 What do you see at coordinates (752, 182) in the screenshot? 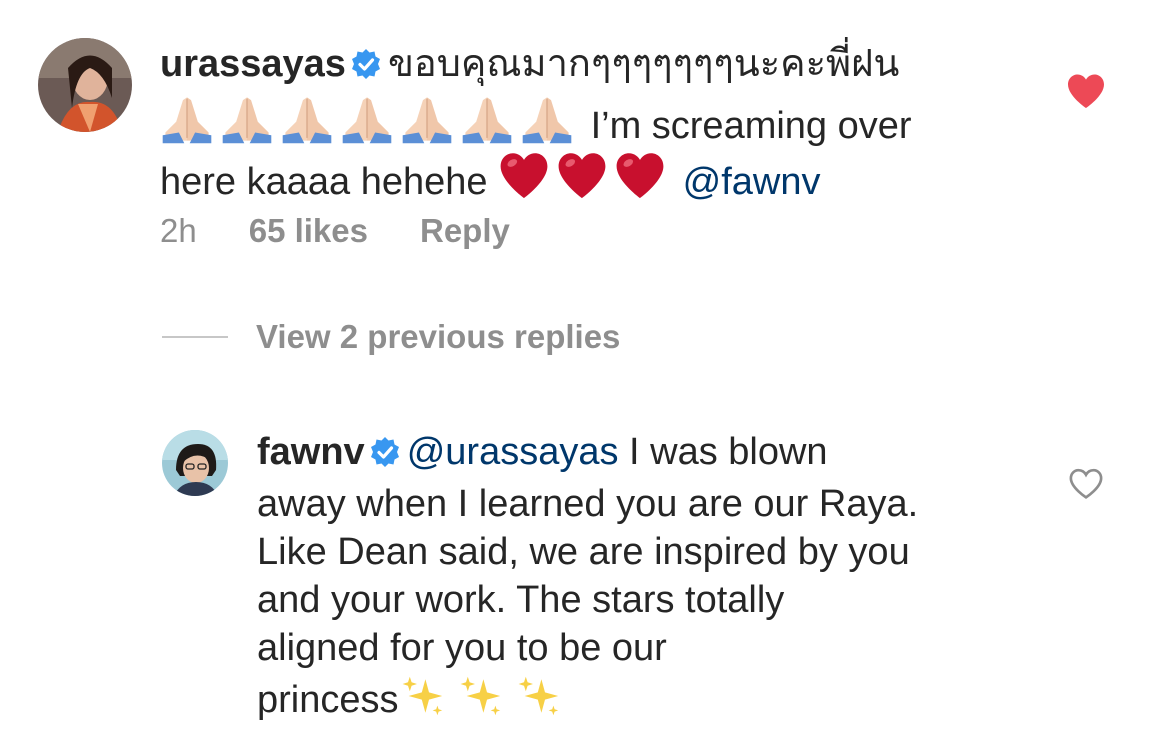
I see `mention-link: @fawnv` at bounding box center [752, 182].